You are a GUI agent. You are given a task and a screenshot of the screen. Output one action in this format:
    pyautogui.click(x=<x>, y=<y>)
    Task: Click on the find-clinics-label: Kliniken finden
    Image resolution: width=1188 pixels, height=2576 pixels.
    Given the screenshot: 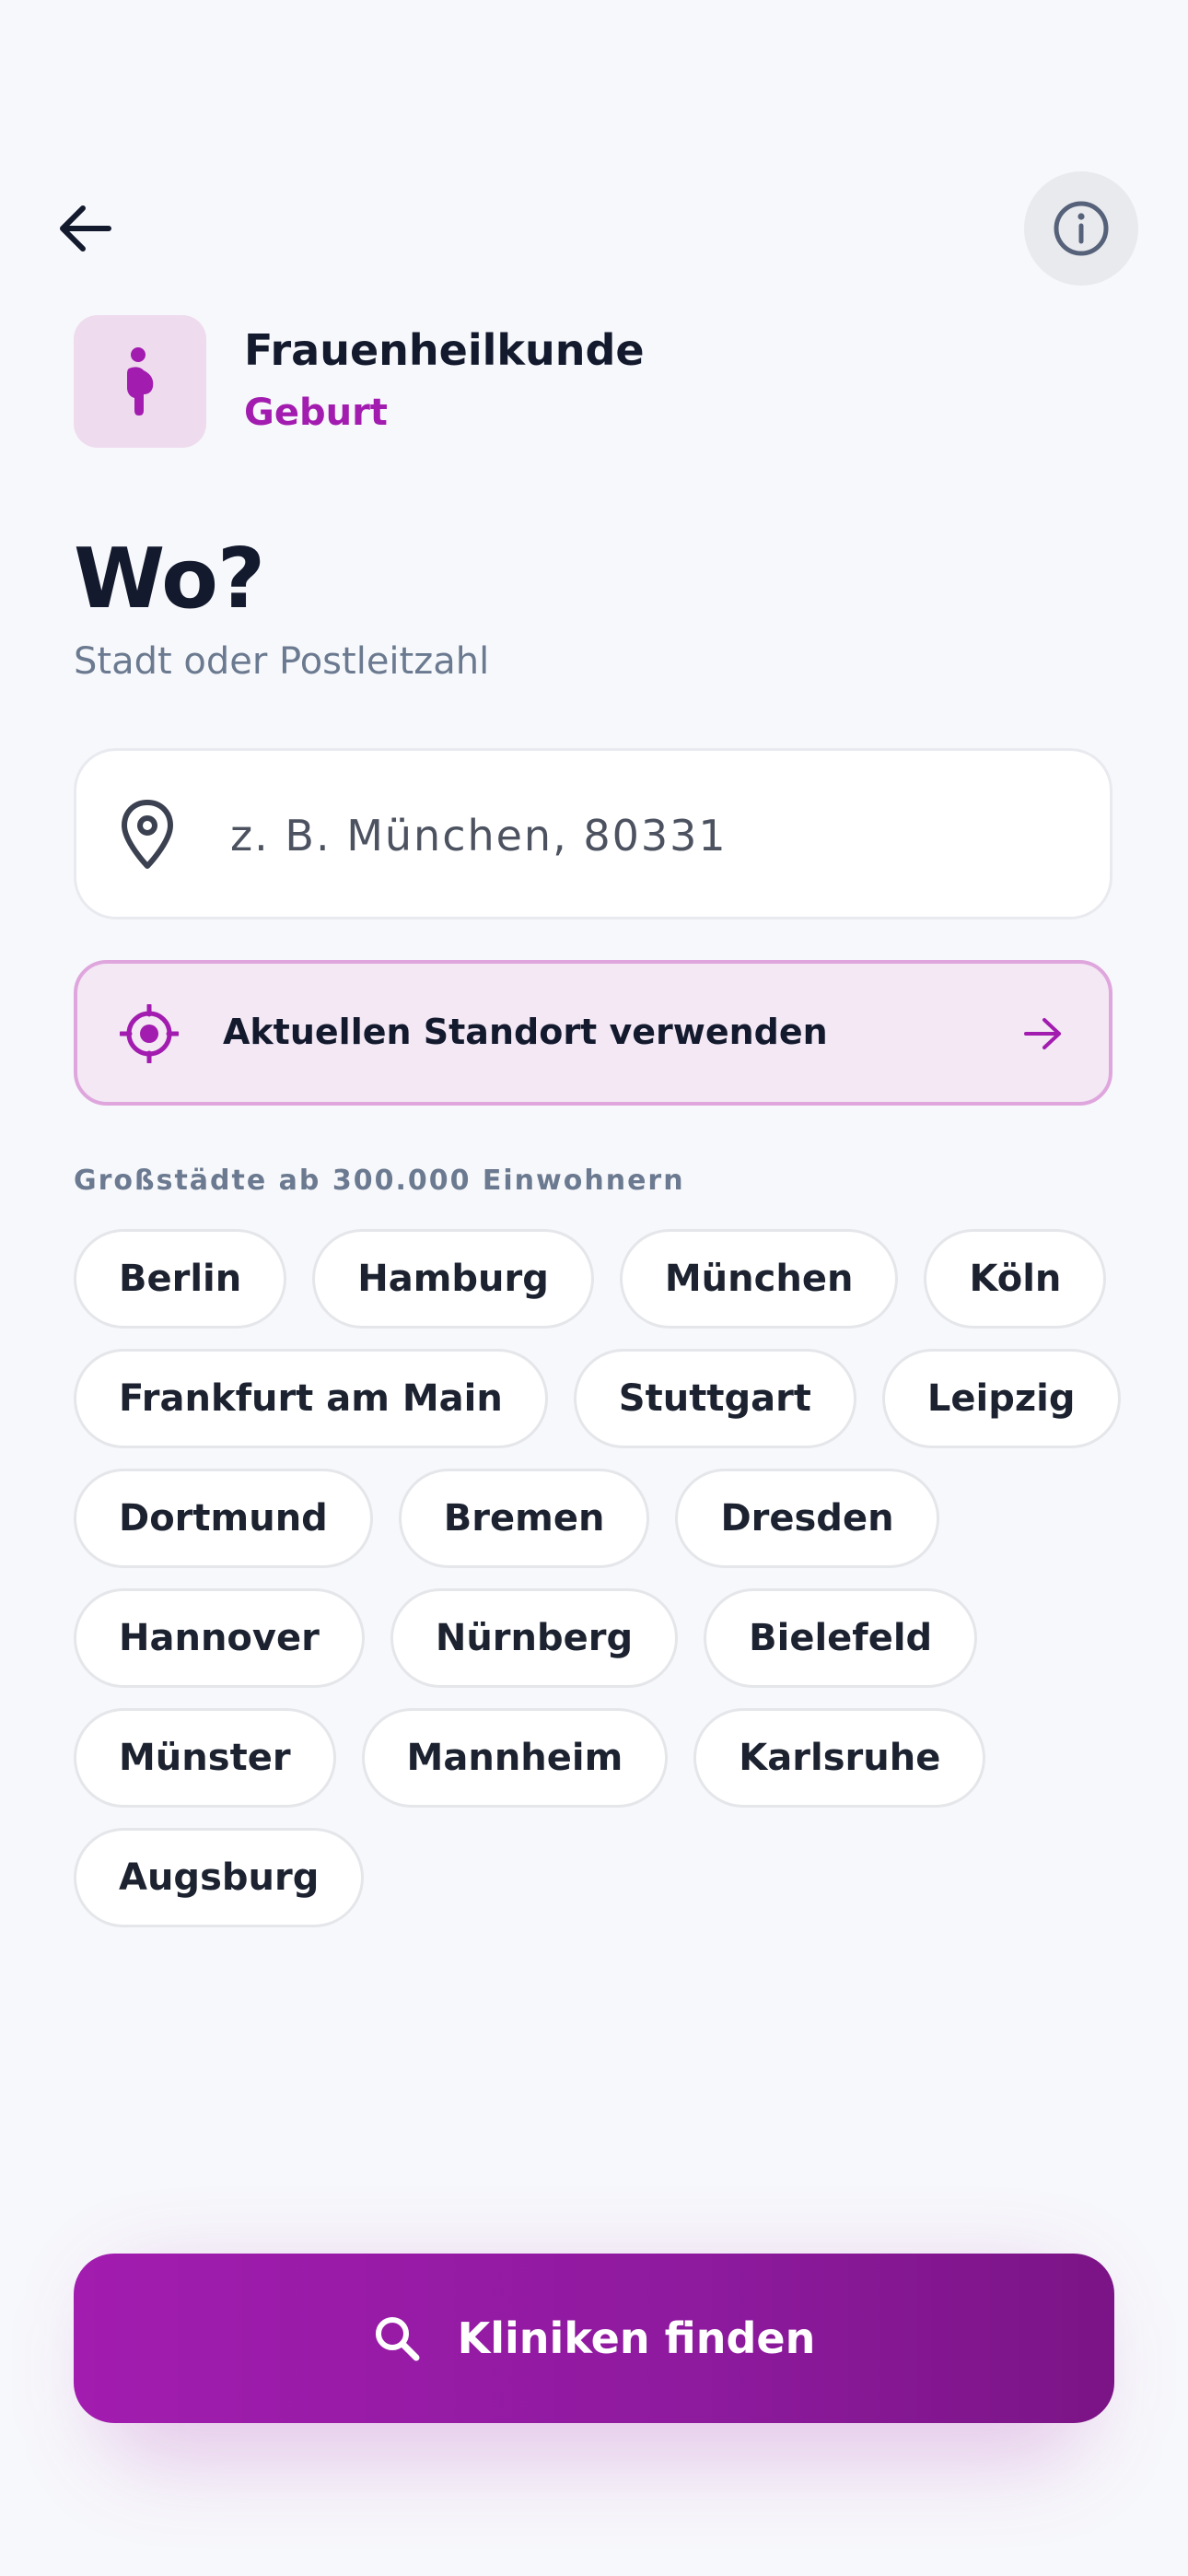 What is the action you would take?
    pyautogui.click(x=637, y=2338)
    